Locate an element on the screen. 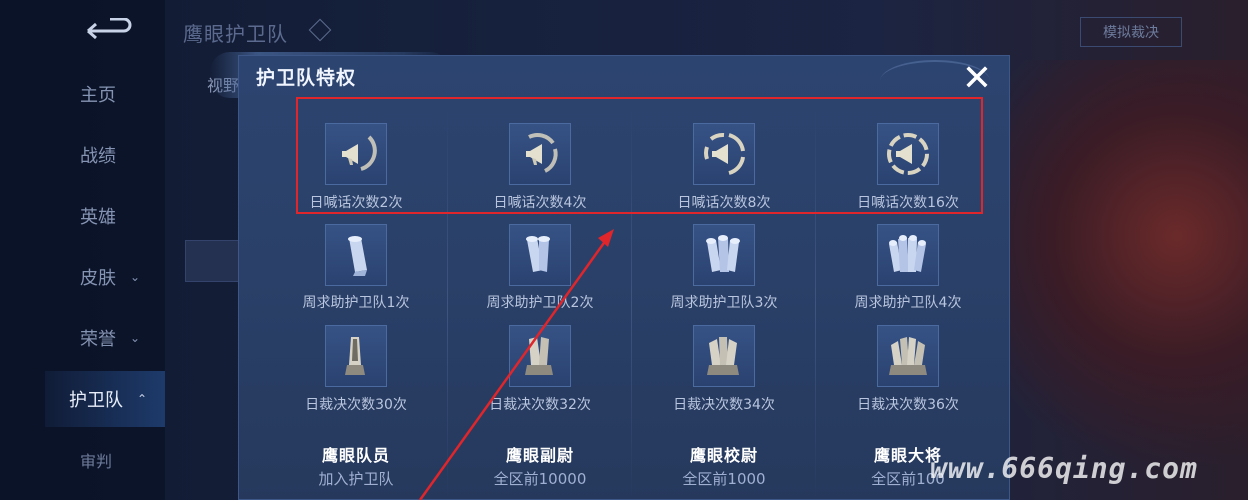 The width and height of the screenshot is (1248, 500). annotation-highlight-box is located at coordinates (639, 155).